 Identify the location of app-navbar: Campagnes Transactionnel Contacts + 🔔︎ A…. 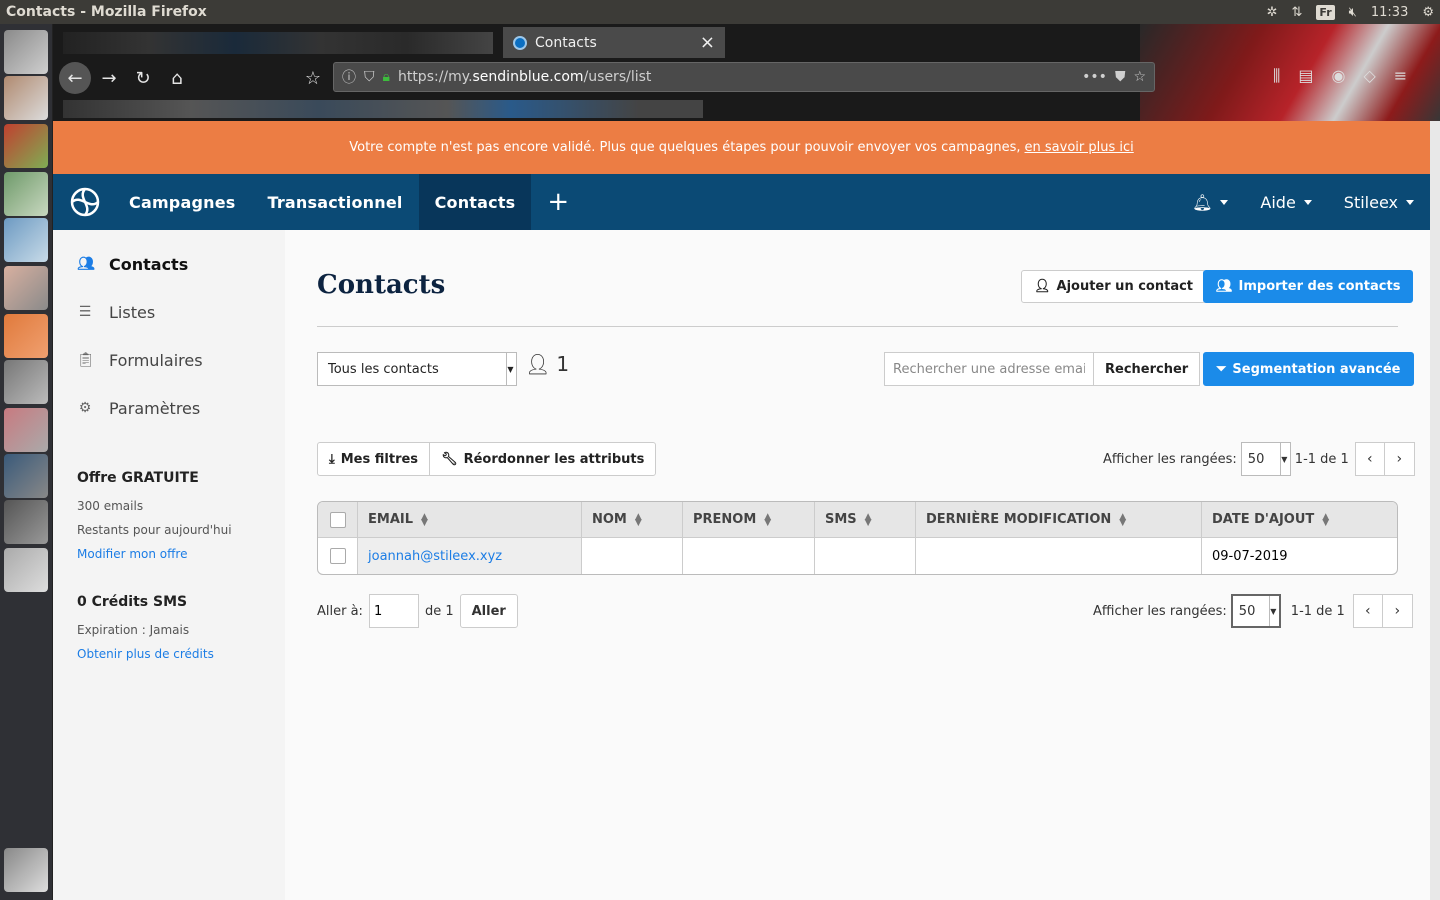
(741, 202).